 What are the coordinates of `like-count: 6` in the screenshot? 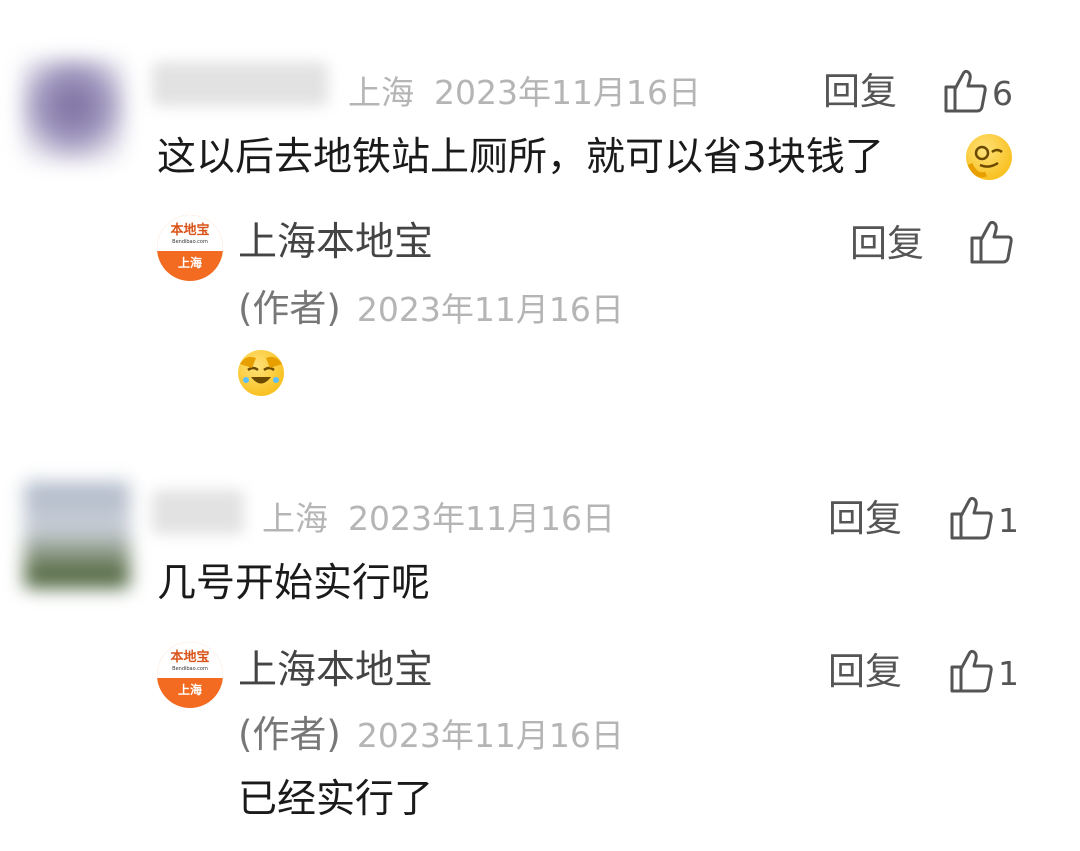 It's located at (1002, 93).